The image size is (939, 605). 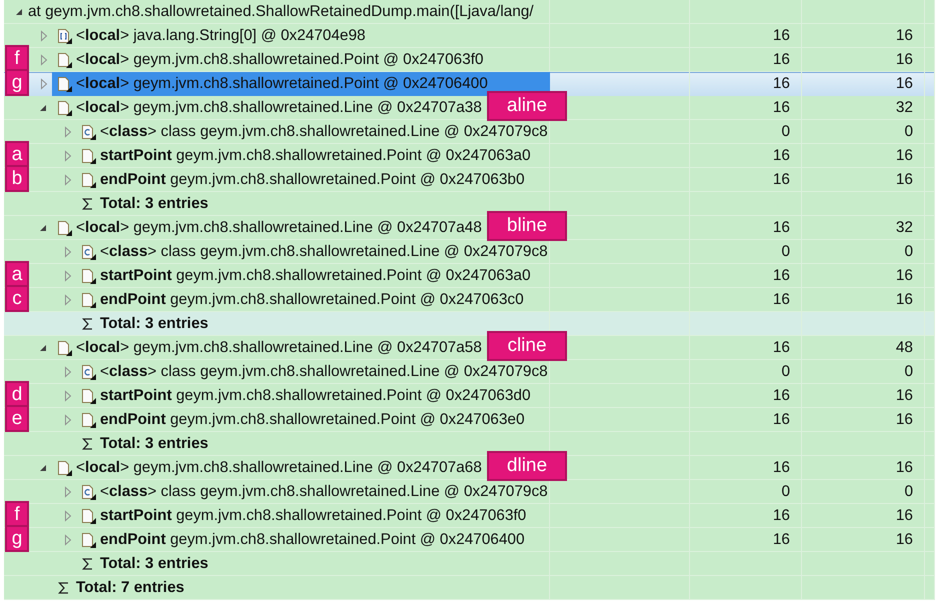 I want to click on object-label: <local> geym.jvm.ch8.shallowretained.Point @ 0x24706400, so click(x=282, y=84).